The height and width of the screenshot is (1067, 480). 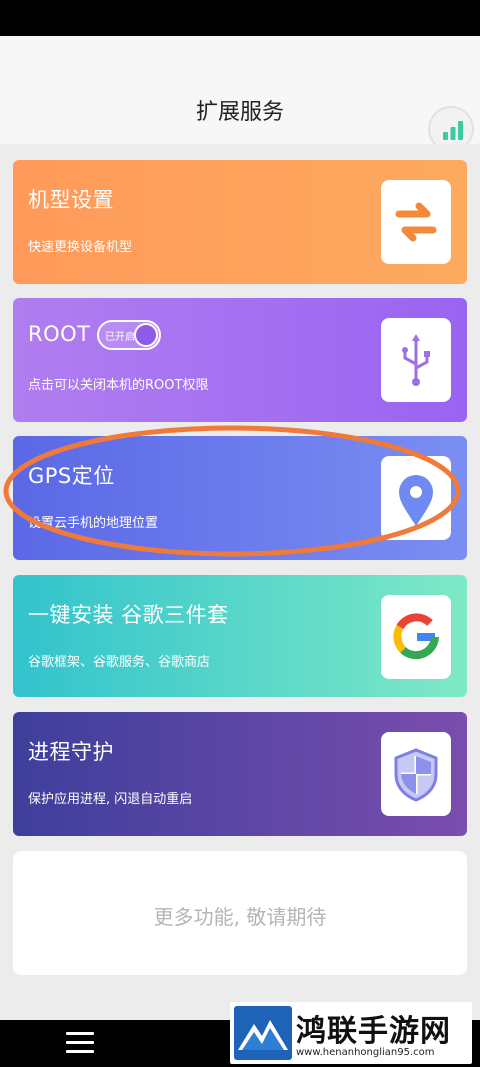 What do you see at coordinates (239, 112) in the screenshot?
I see `page-title: 扩展服务` at bounding box center [239, 112].